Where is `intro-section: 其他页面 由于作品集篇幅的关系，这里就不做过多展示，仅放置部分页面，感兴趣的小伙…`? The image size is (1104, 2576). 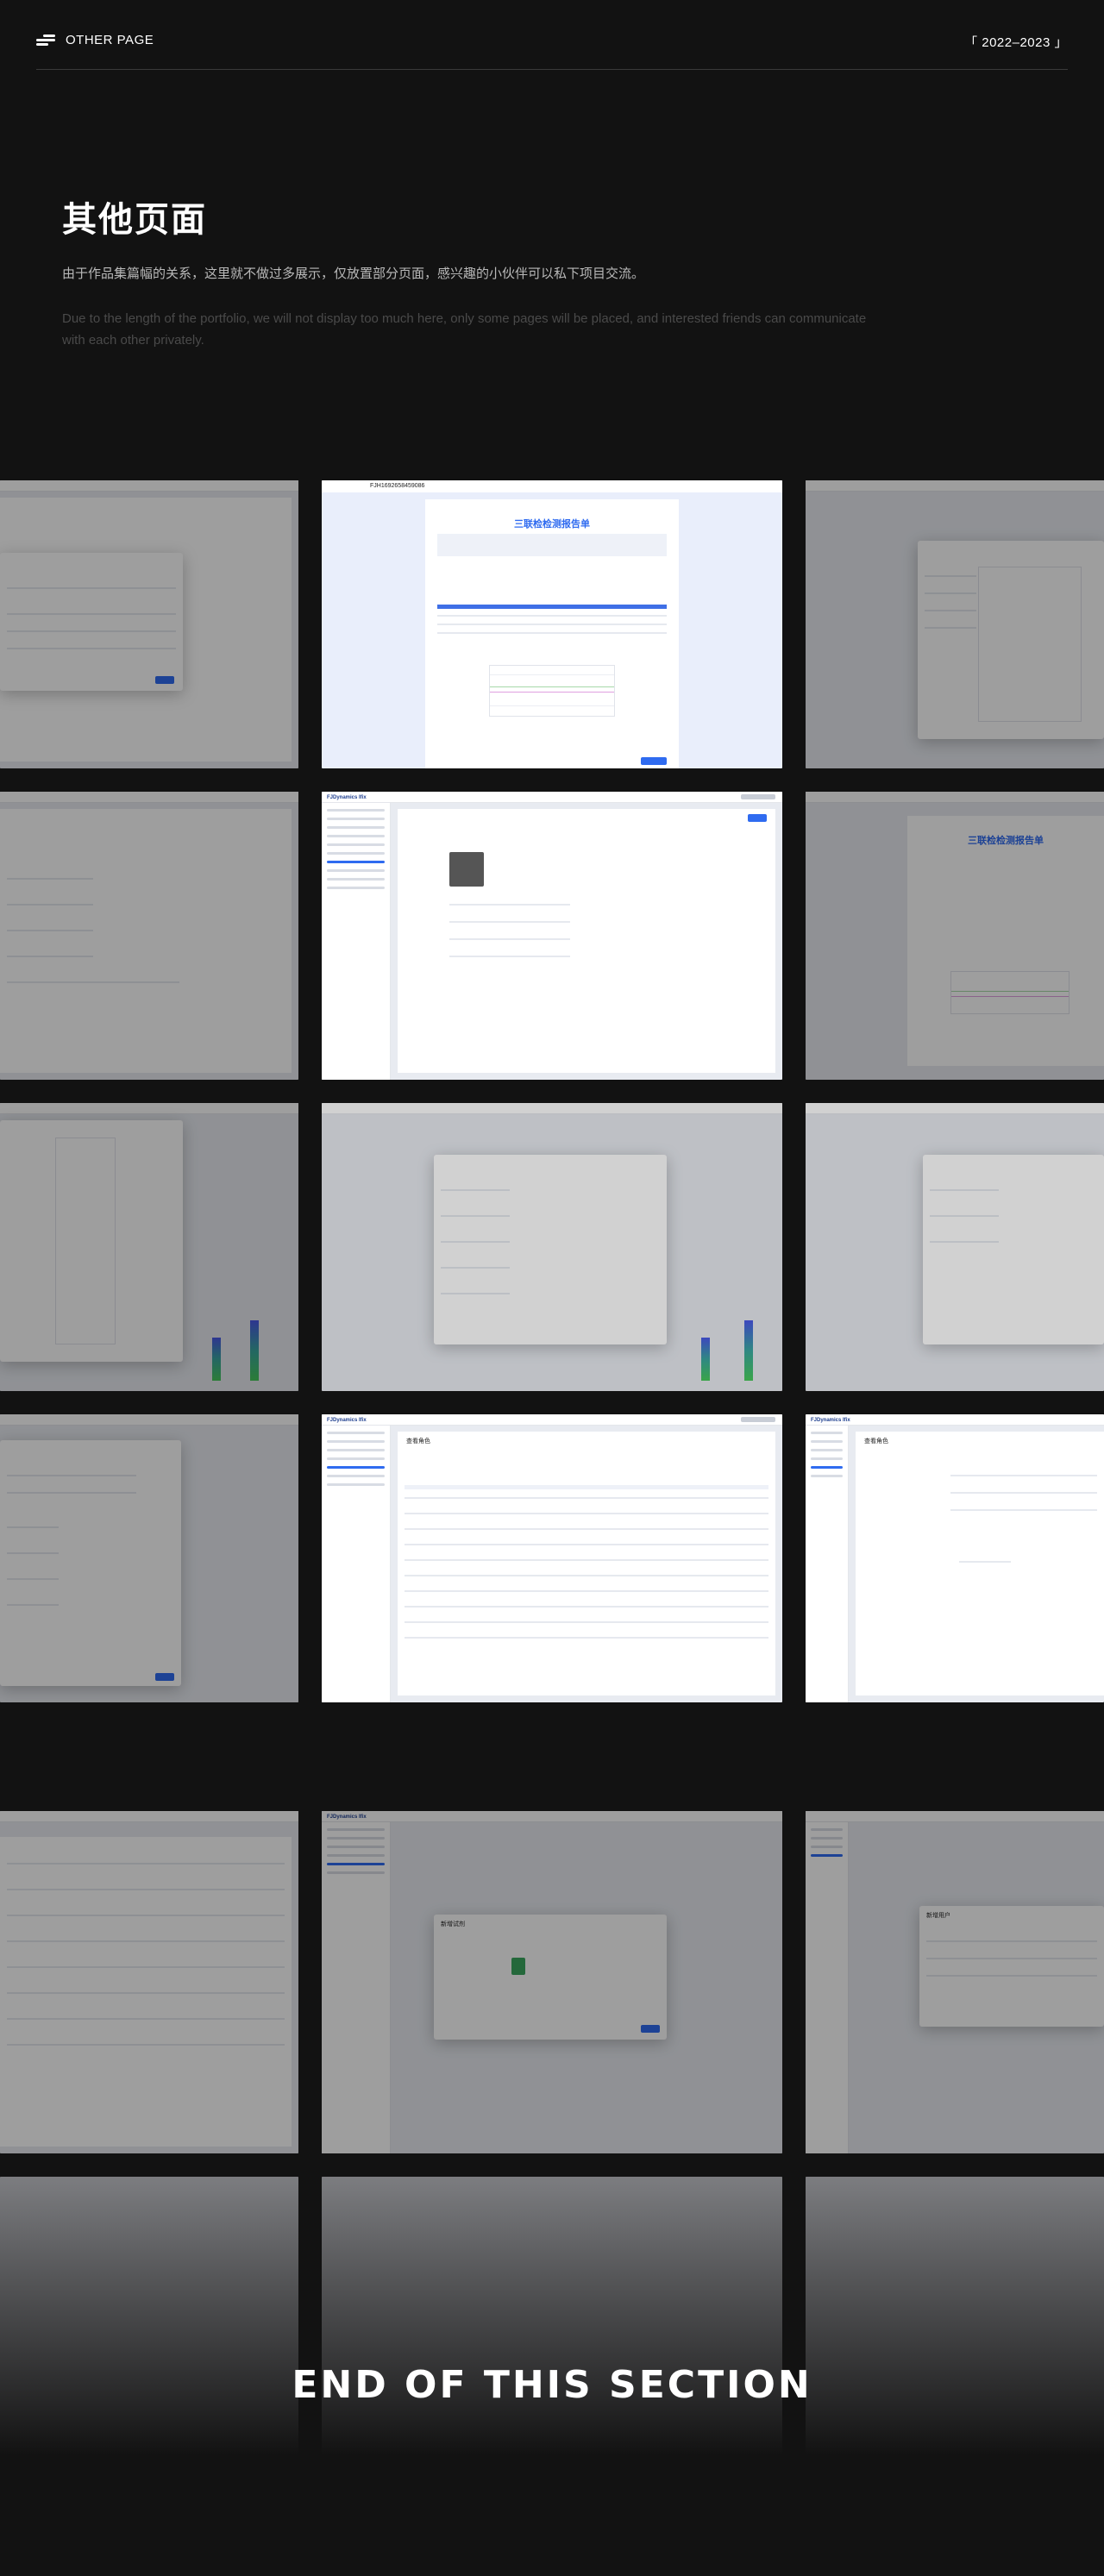 intro-section: 其他页面 由于作品集篇幅的关系，这里就不做过多展示，仅放置部分页面，感兴趣的小伙… is located at coordinates (493, 271).